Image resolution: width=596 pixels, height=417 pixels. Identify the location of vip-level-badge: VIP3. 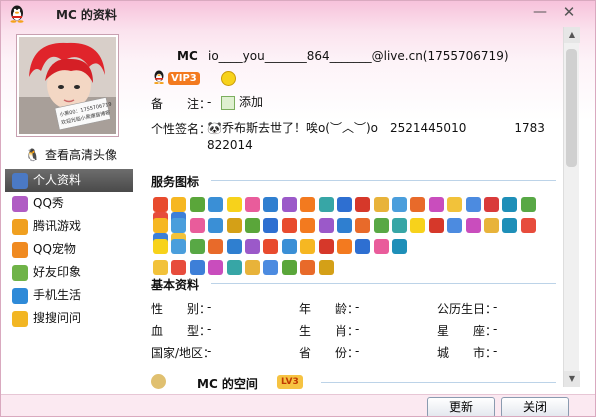
(184, 78).